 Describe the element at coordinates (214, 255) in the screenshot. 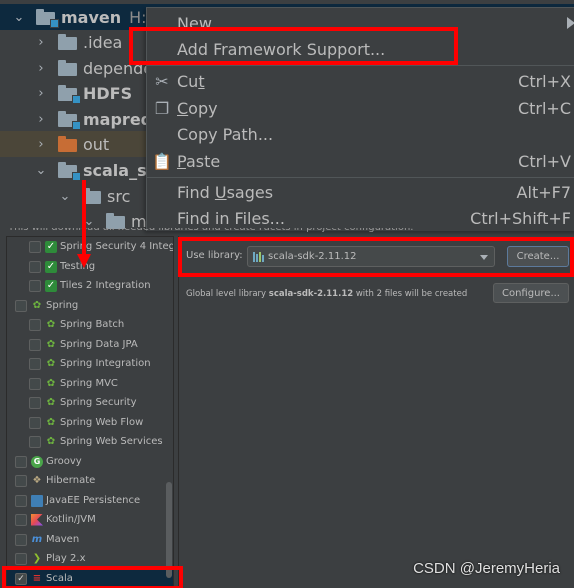

I see `use-library-label: Use library:` at that location.